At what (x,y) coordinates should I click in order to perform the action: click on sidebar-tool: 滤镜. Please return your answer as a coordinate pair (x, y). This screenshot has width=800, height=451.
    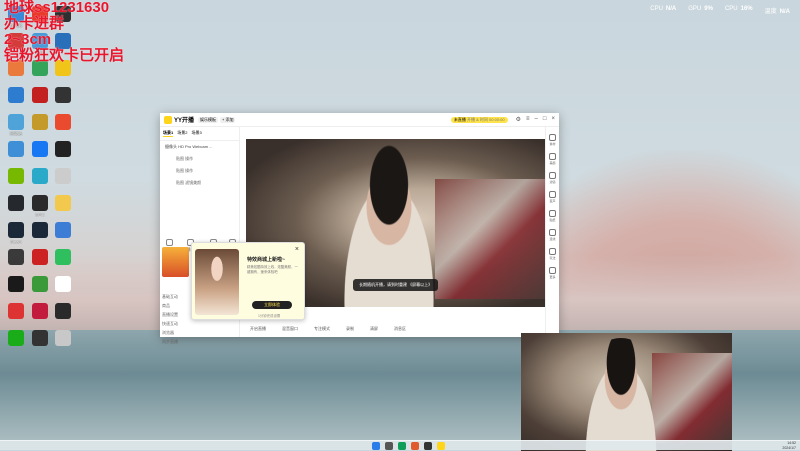
    Looking at the image, I should click on (552, 178).